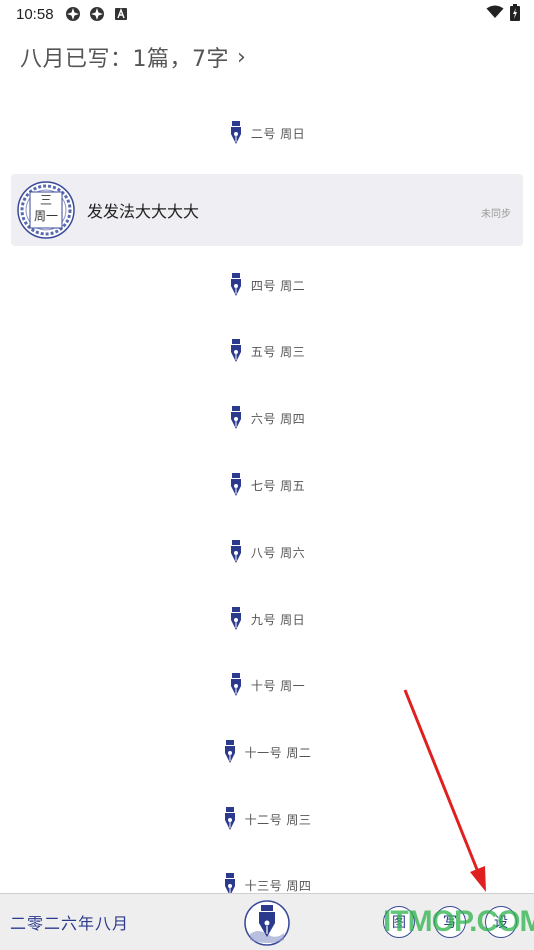 Image resolution: width=534 pixels, height=950 pixels. What do you see at coordinates (69, 922) in the screenshot?
I see `year-month-label: 二零二六年八月` at bounding box center [69, 922].